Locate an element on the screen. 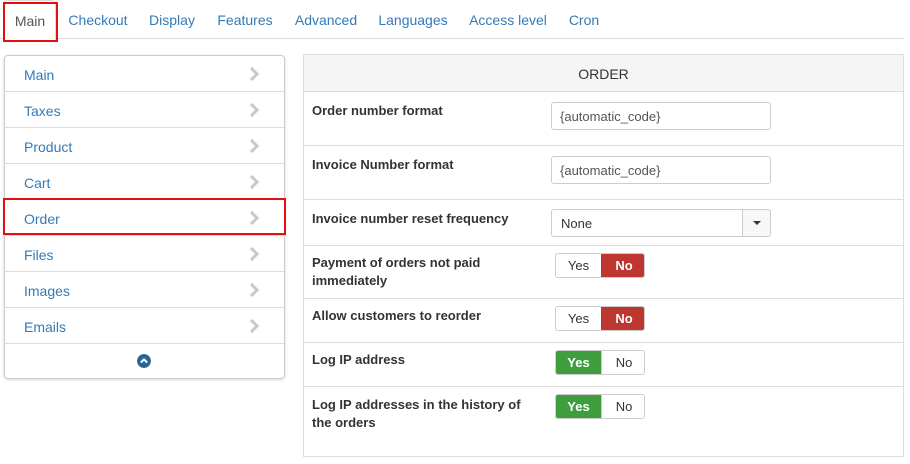  sidebar-item-label: Order is located at coordinates (42, 219).